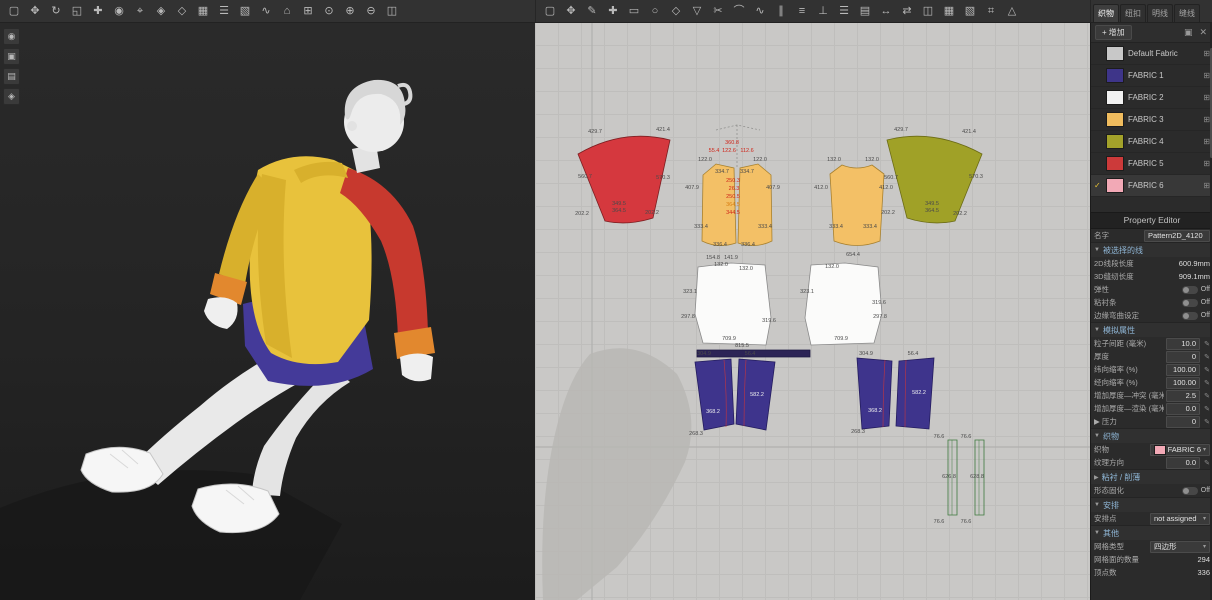  Describe the element at coordinates (329, 11) in the screenshot. I see `light-view-icon: ⊙` at that location.